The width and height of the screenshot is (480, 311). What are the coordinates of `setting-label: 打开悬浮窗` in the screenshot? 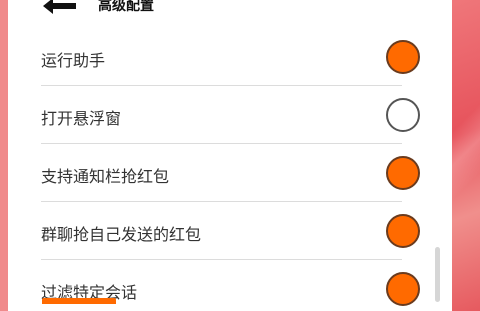 It's located at (81, 118).